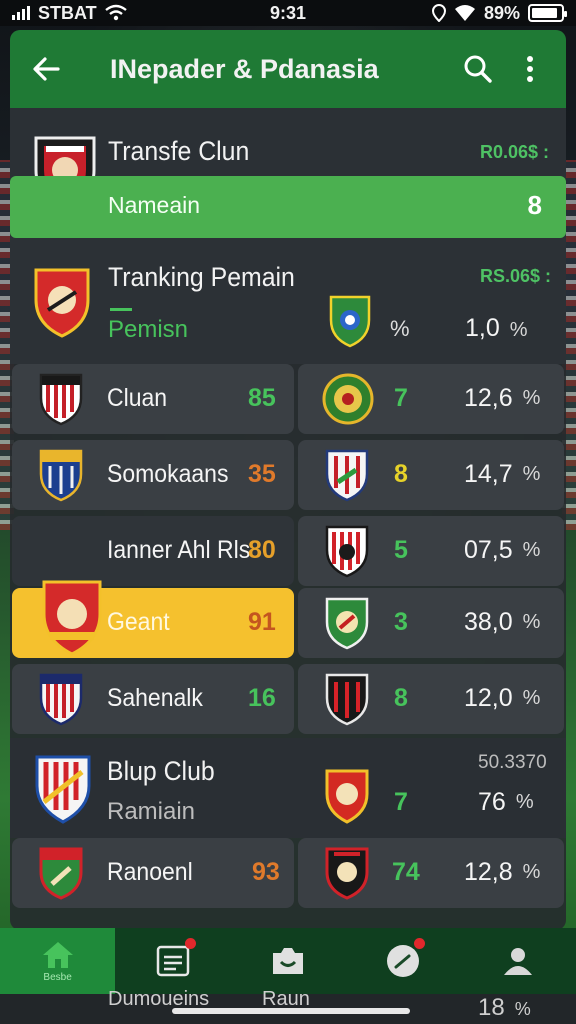 Image resolution: width=576 pixels, height=1024 pixels. What do you see at coordinates (262, 398) in the screenshot?
I see `club-count: 85` at bounding box center [262, 398].